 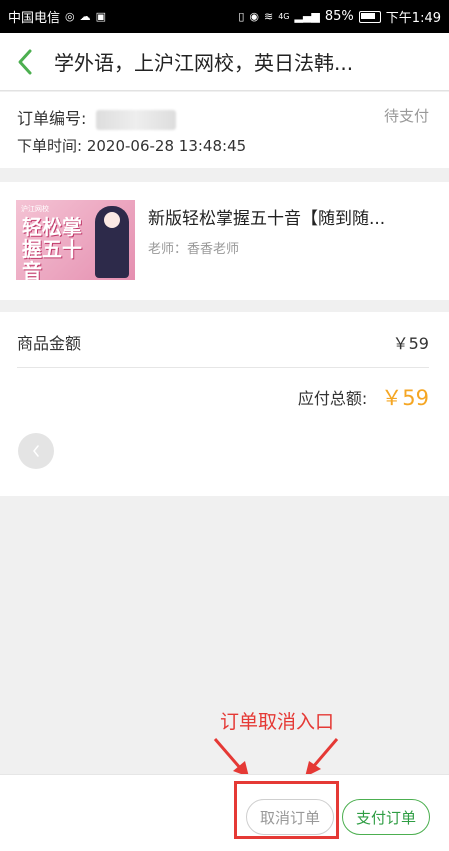 I want to click on product-teacher: 老师：香香老师, so click(x=194, y=249).